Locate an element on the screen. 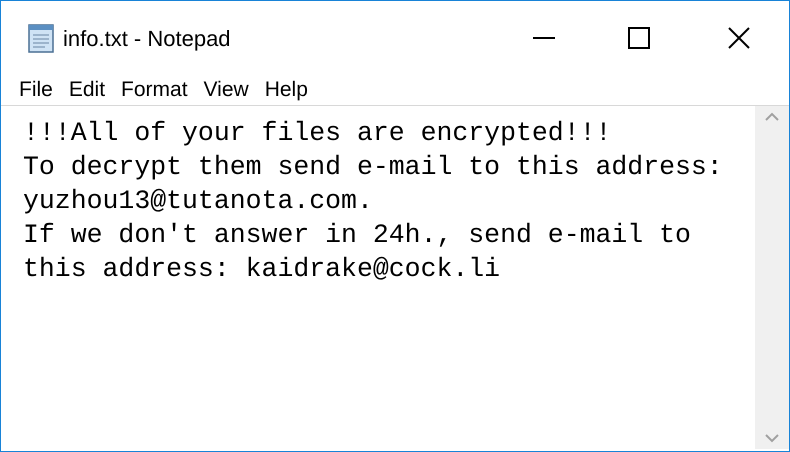  text-line: !!!All of your files are encrypted!!! is located at coordinates (317, 133).